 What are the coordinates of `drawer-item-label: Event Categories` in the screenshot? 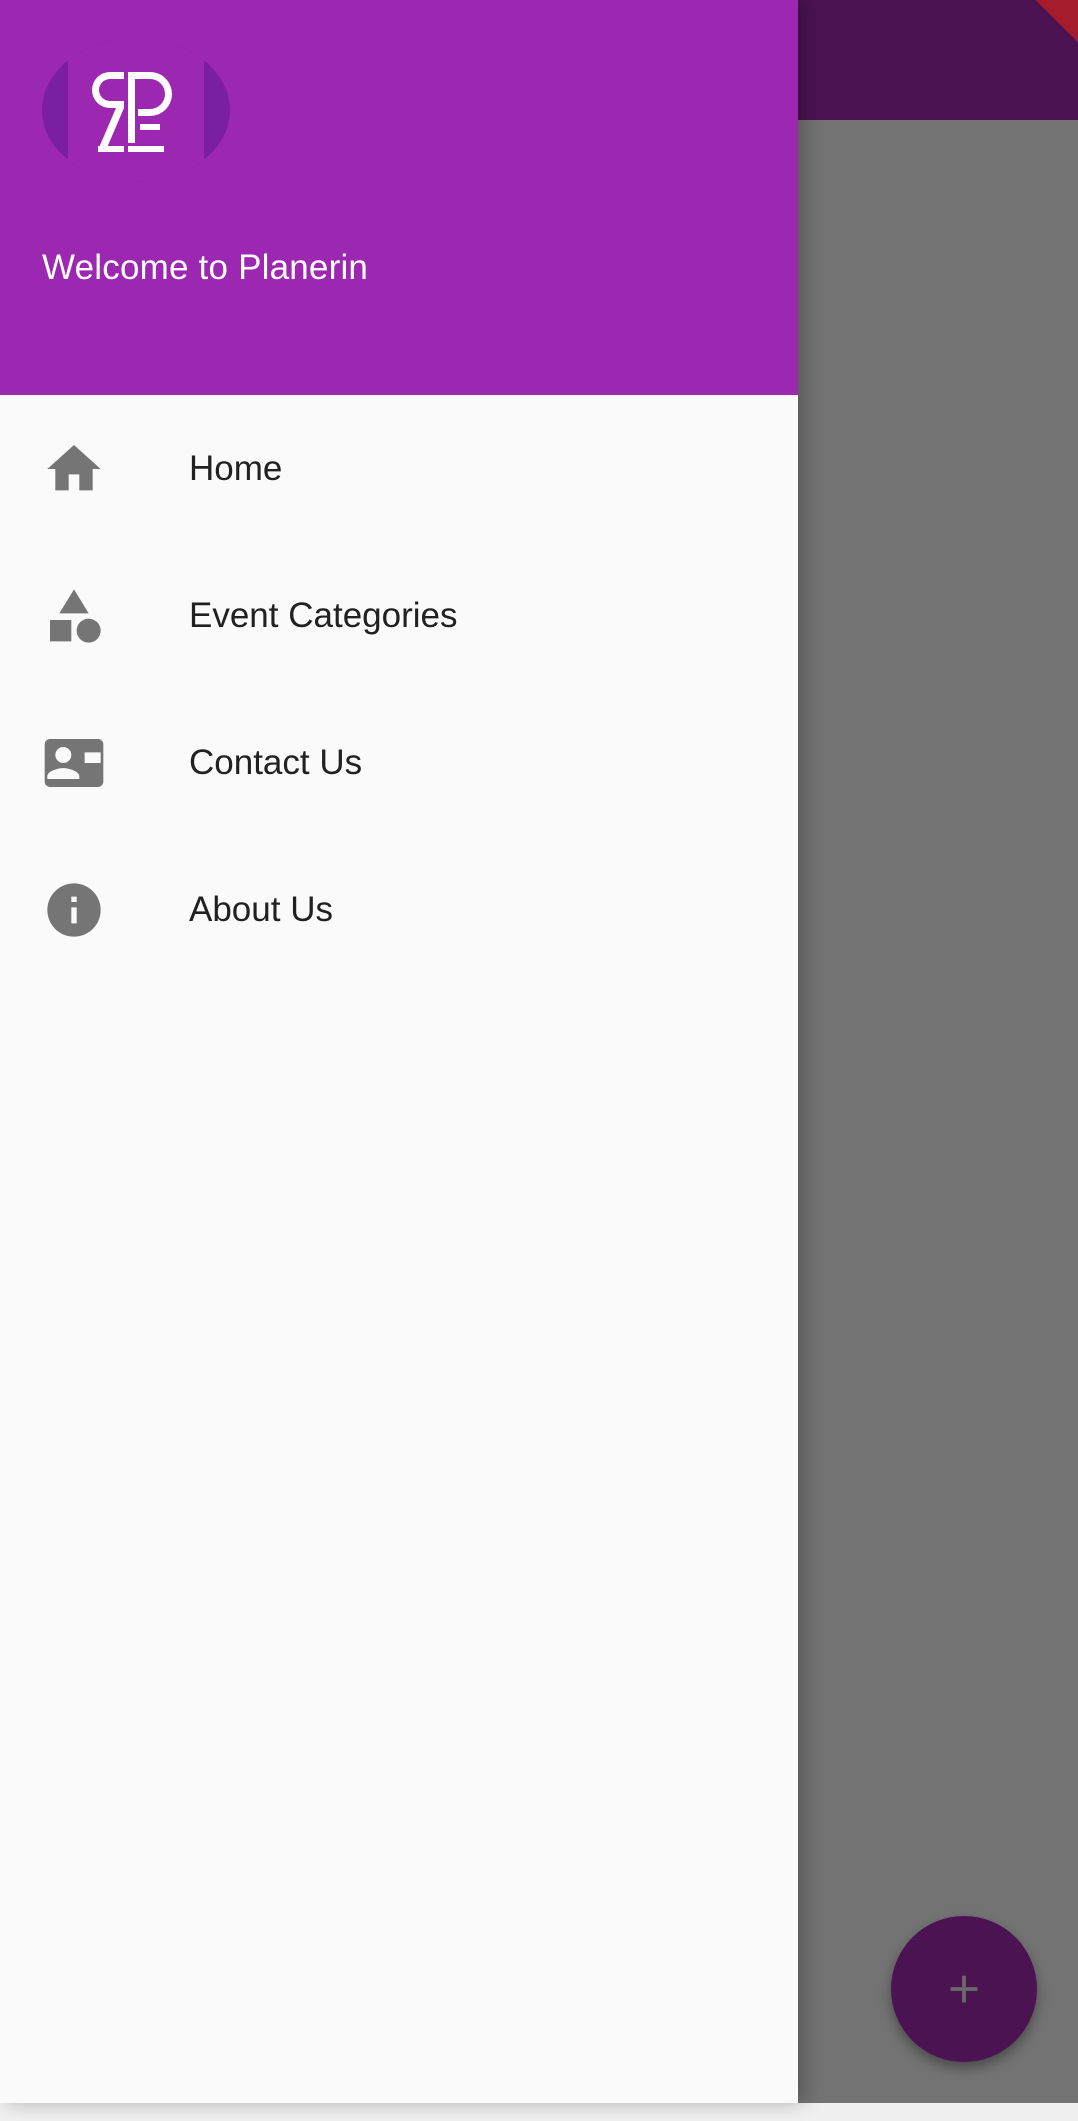 It's located at (323, 615).